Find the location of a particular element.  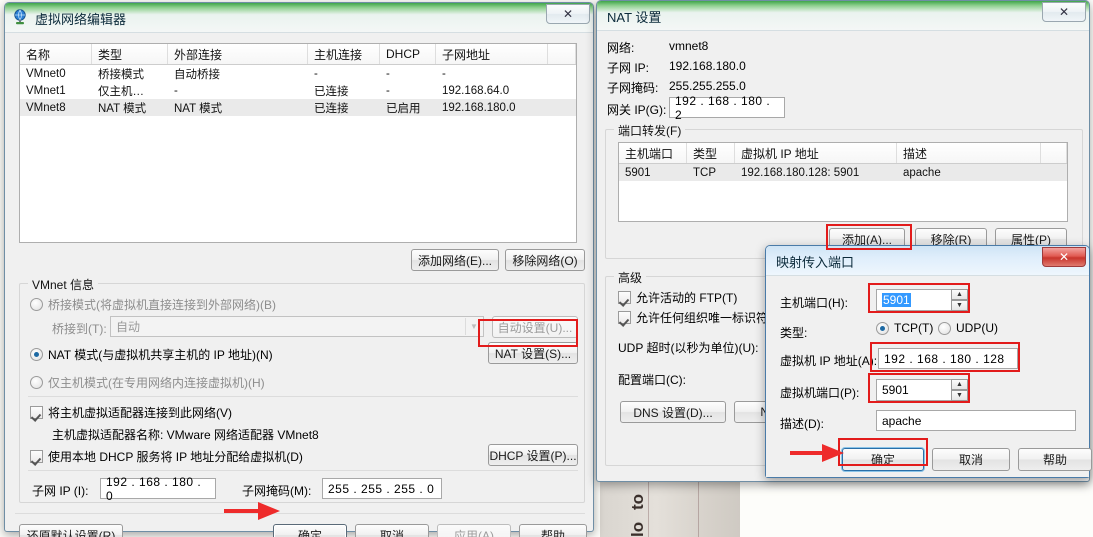

desc-field: apache is located at coordinates (976, 420).